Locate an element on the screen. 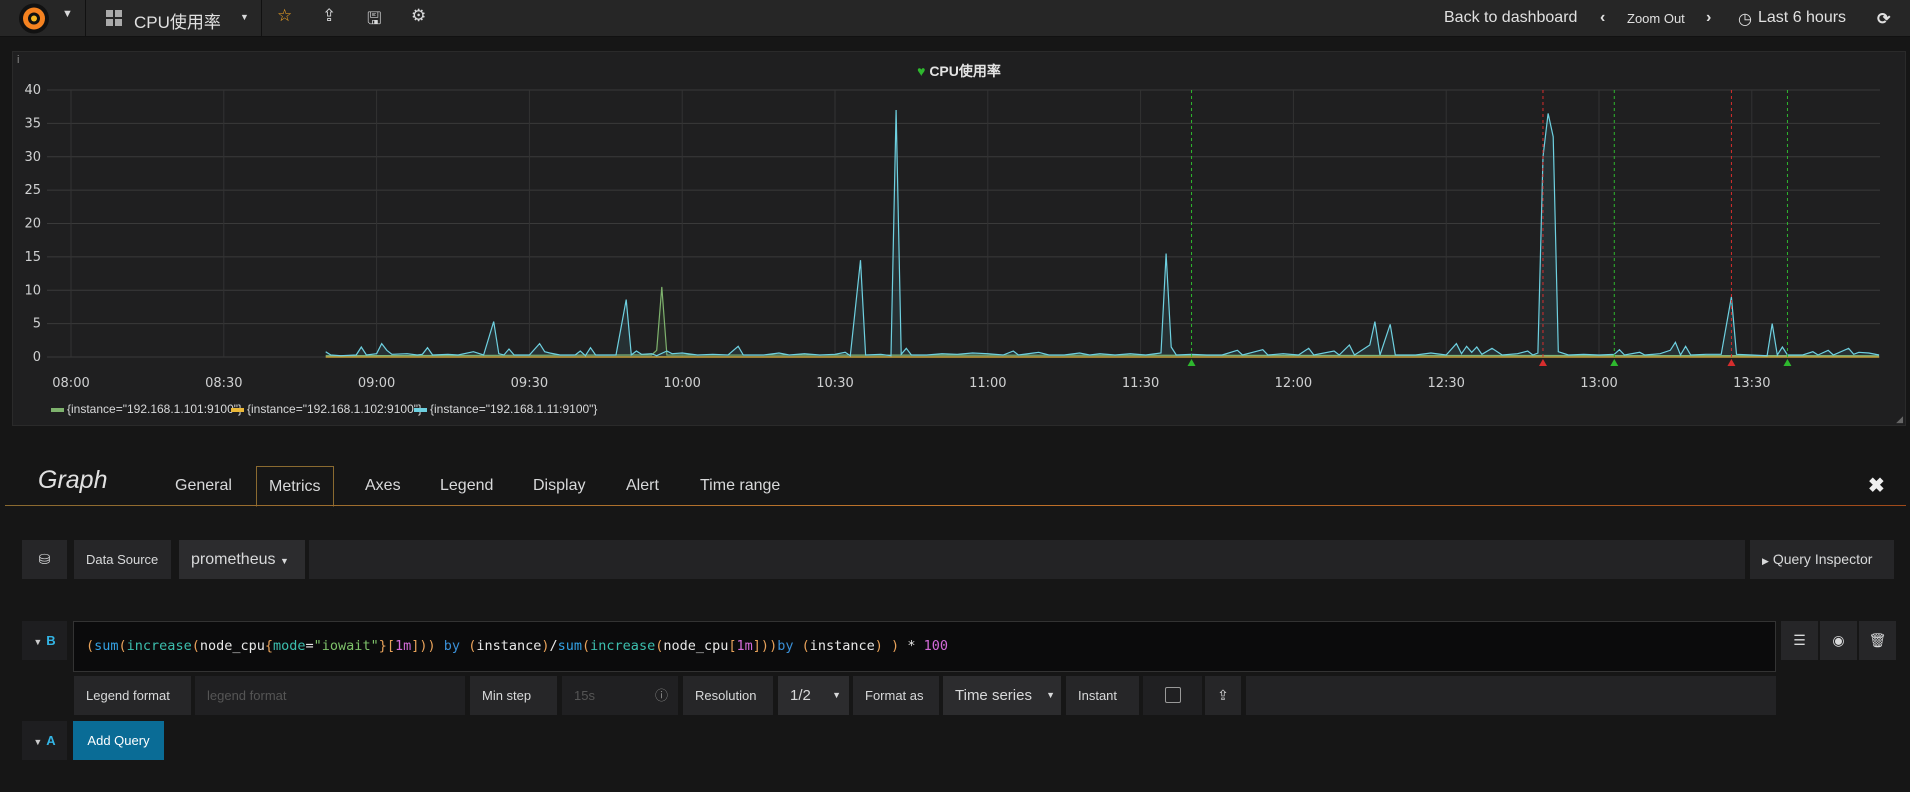 The height and width of the screenshot is (792, 1910). tab-axes: Axes is located at coordinates (383, 486).